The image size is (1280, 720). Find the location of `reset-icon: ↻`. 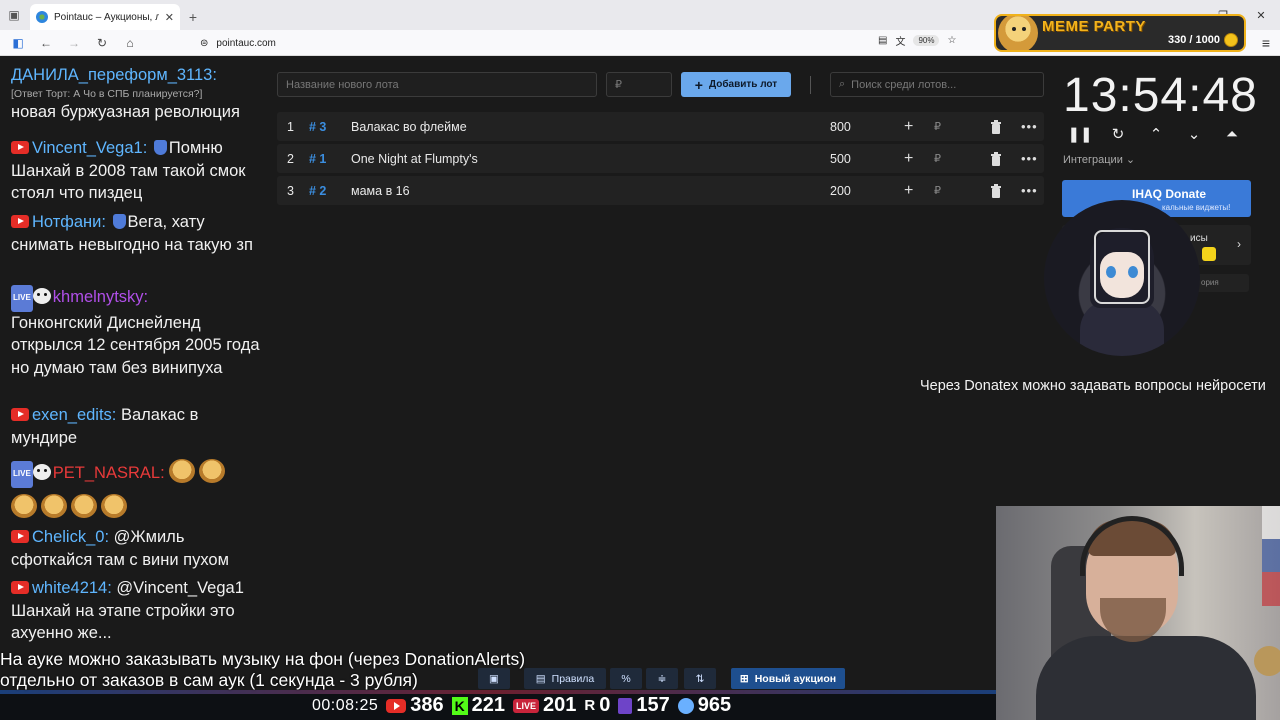

reset-icon: ↻ is located at coordinates (1118, 134).